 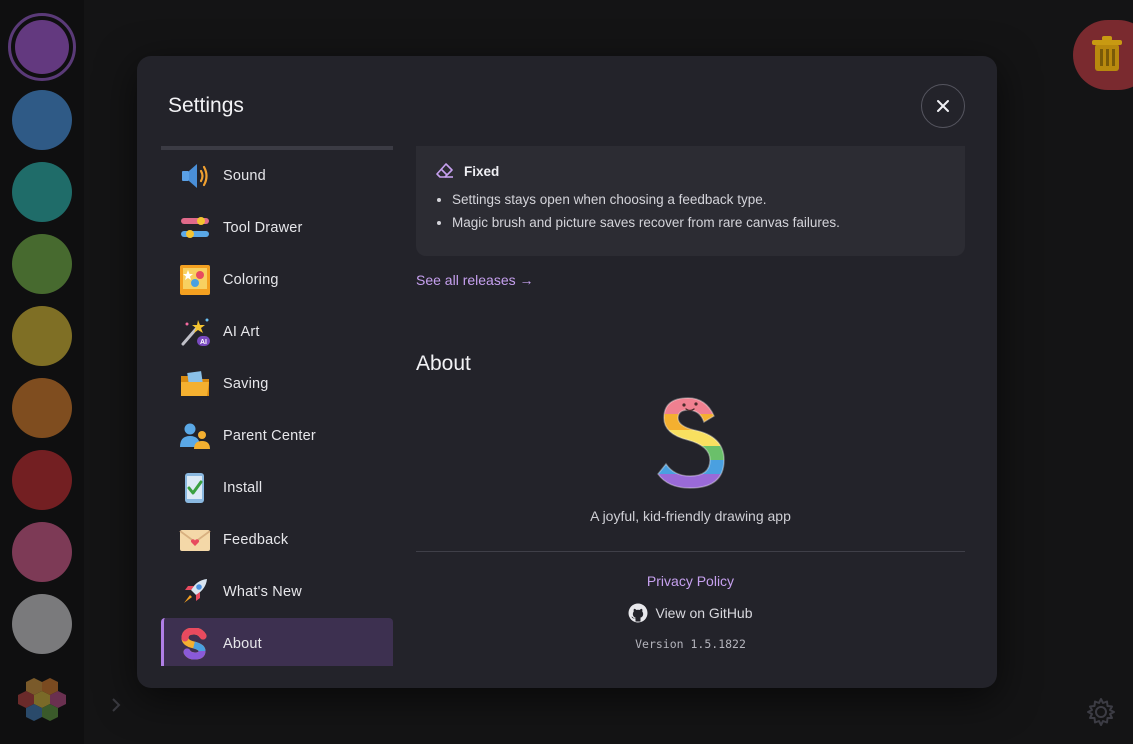 I want to click on envelope-heart-icon, so click(x=195, y=540).